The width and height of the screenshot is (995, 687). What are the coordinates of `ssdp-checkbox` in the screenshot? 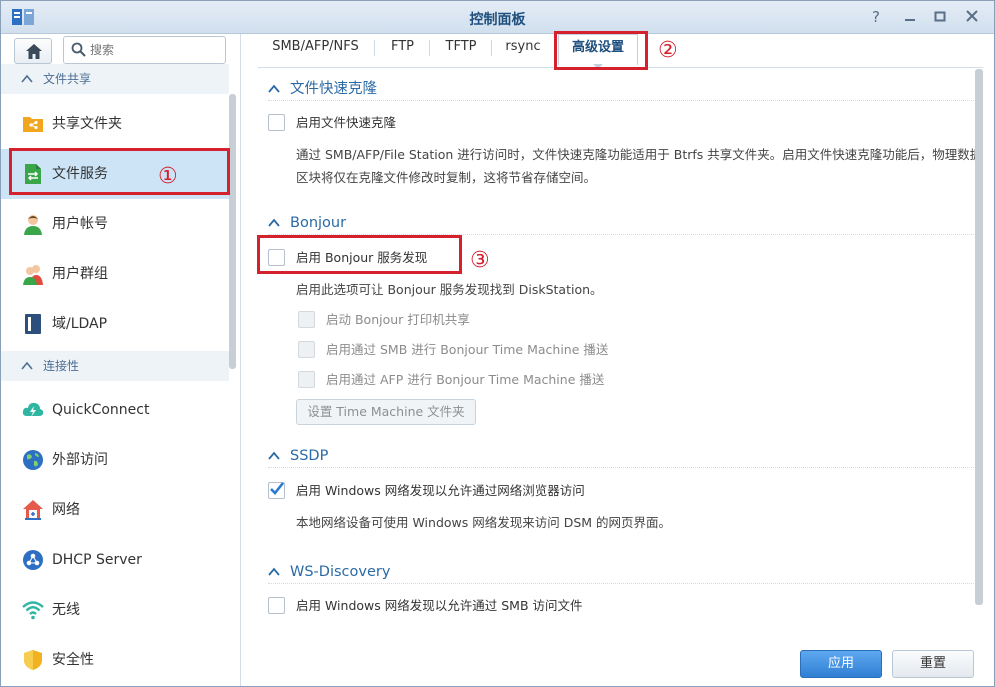 It's located at (276, 490).